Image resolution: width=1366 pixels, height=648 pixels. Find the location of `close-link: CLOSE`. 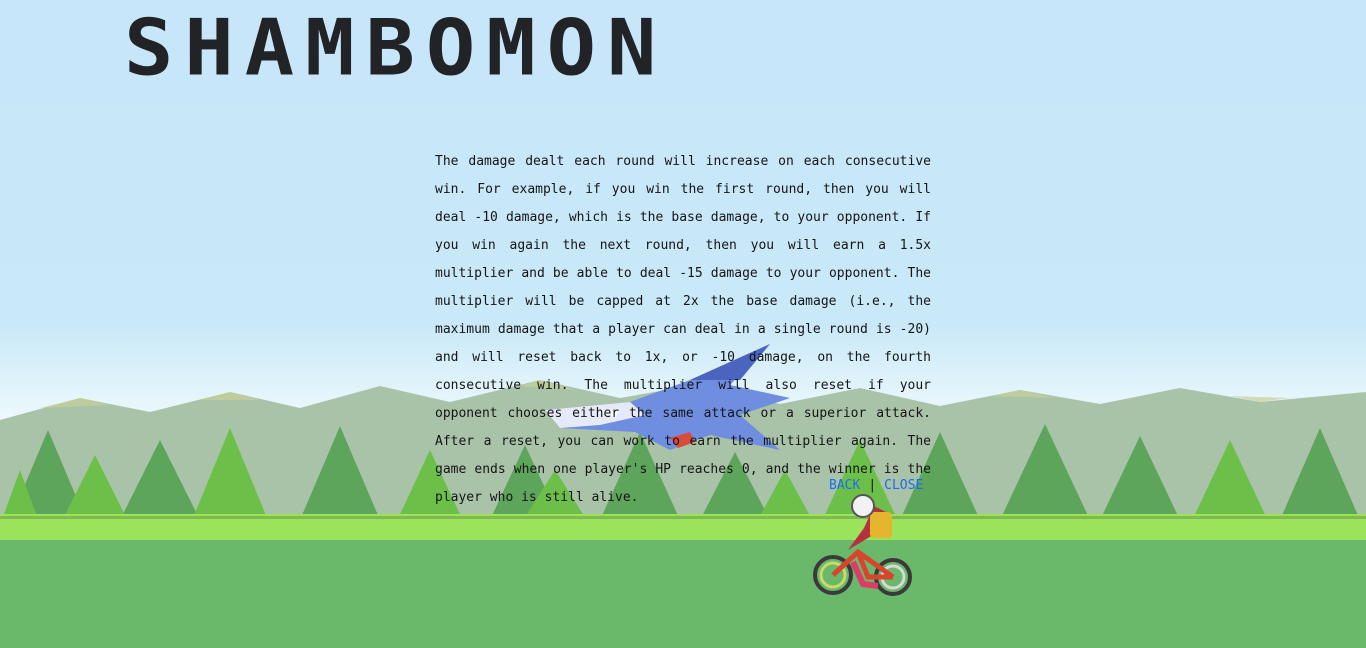

close-link: CLOSE is located at coordinates (903, 485).